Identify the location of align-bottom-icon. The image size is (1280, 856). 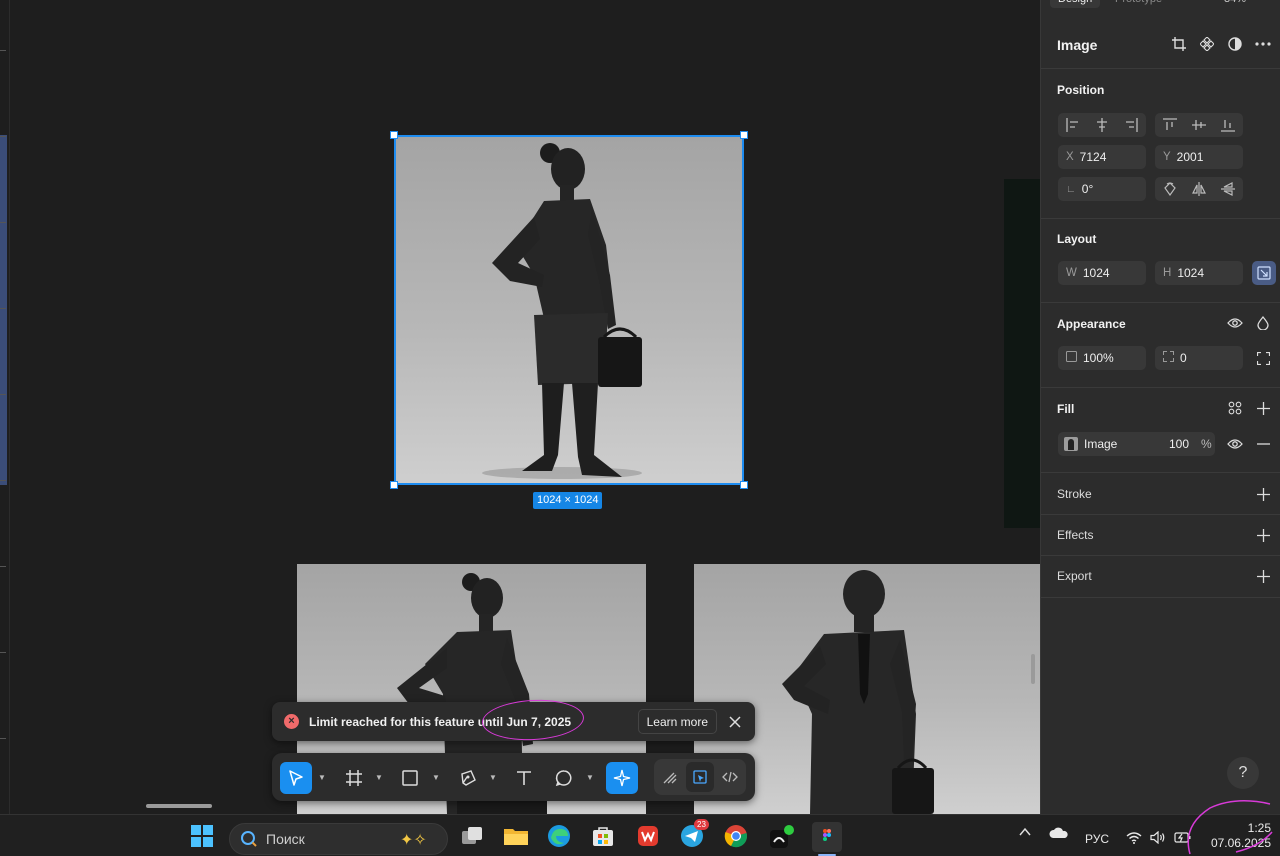
(1227, 125).